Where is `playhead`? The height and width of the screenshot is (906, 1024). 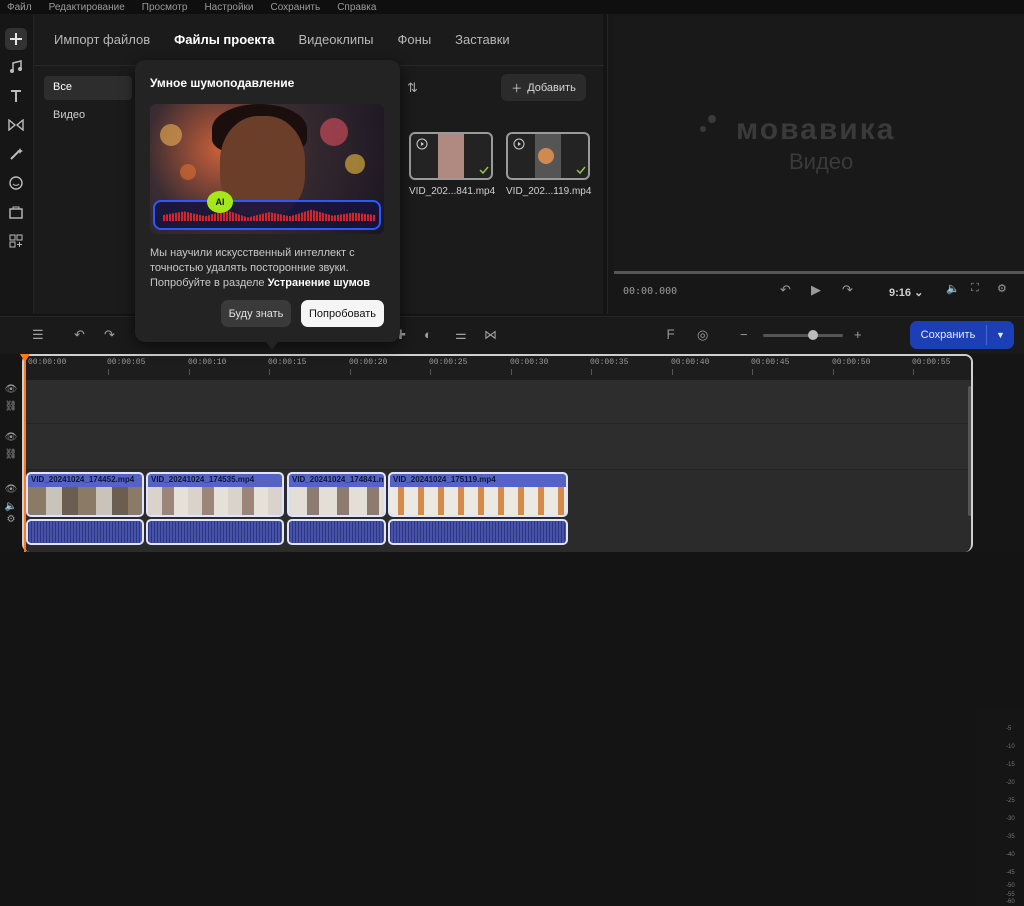 playhead is located at coordinates (25, 453).